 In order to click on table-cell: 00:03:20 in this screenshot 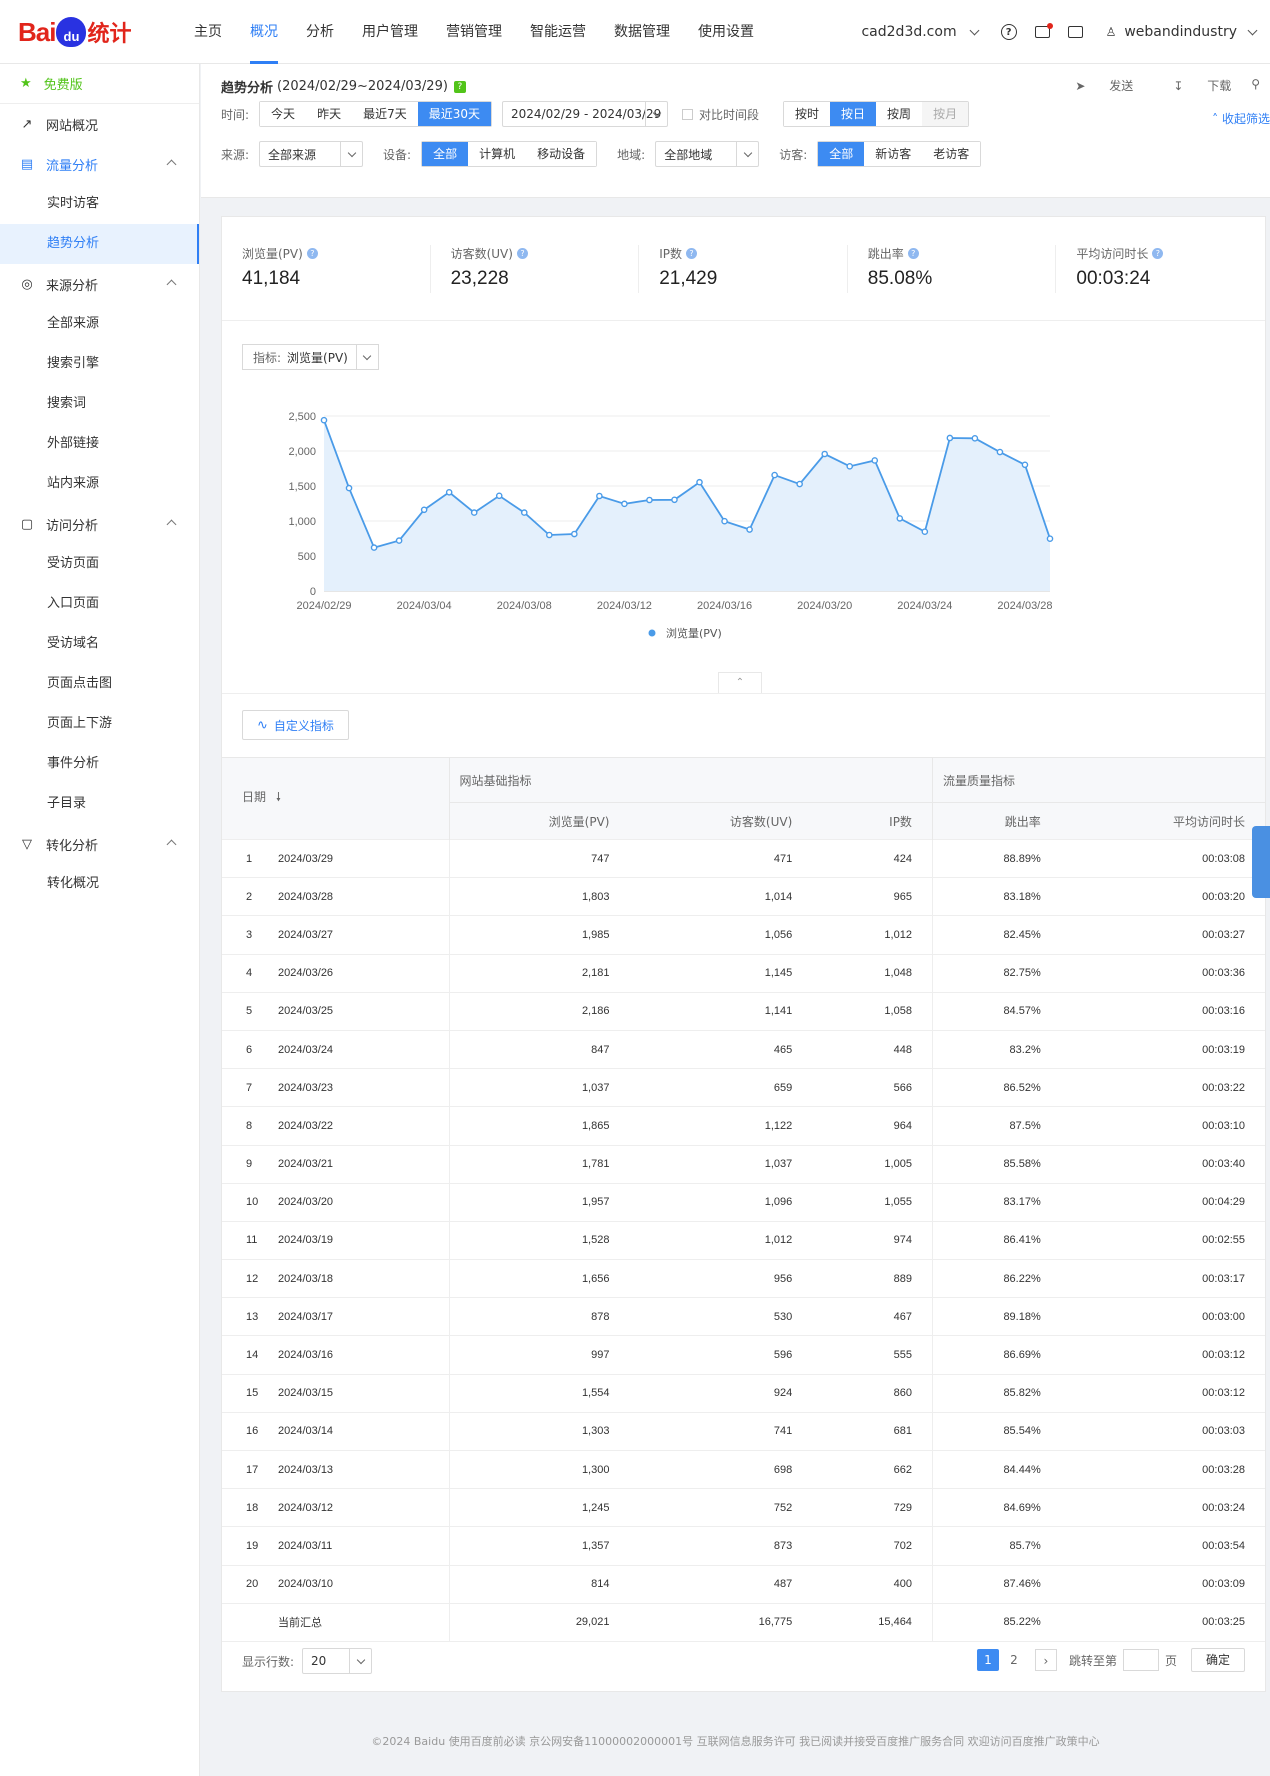, I will do `click(1162, 896)`.